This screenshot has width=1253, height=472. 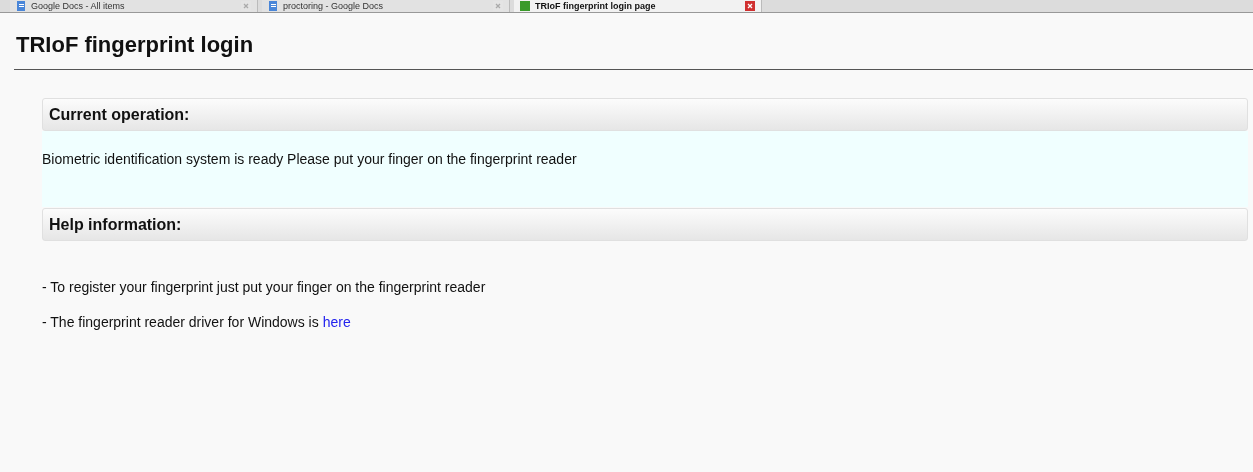 What do you see at coordinates (386, 6) in the screenshot?
I see `browser-tab: proctoring - Google Docs` at bounding box center [386, 6].